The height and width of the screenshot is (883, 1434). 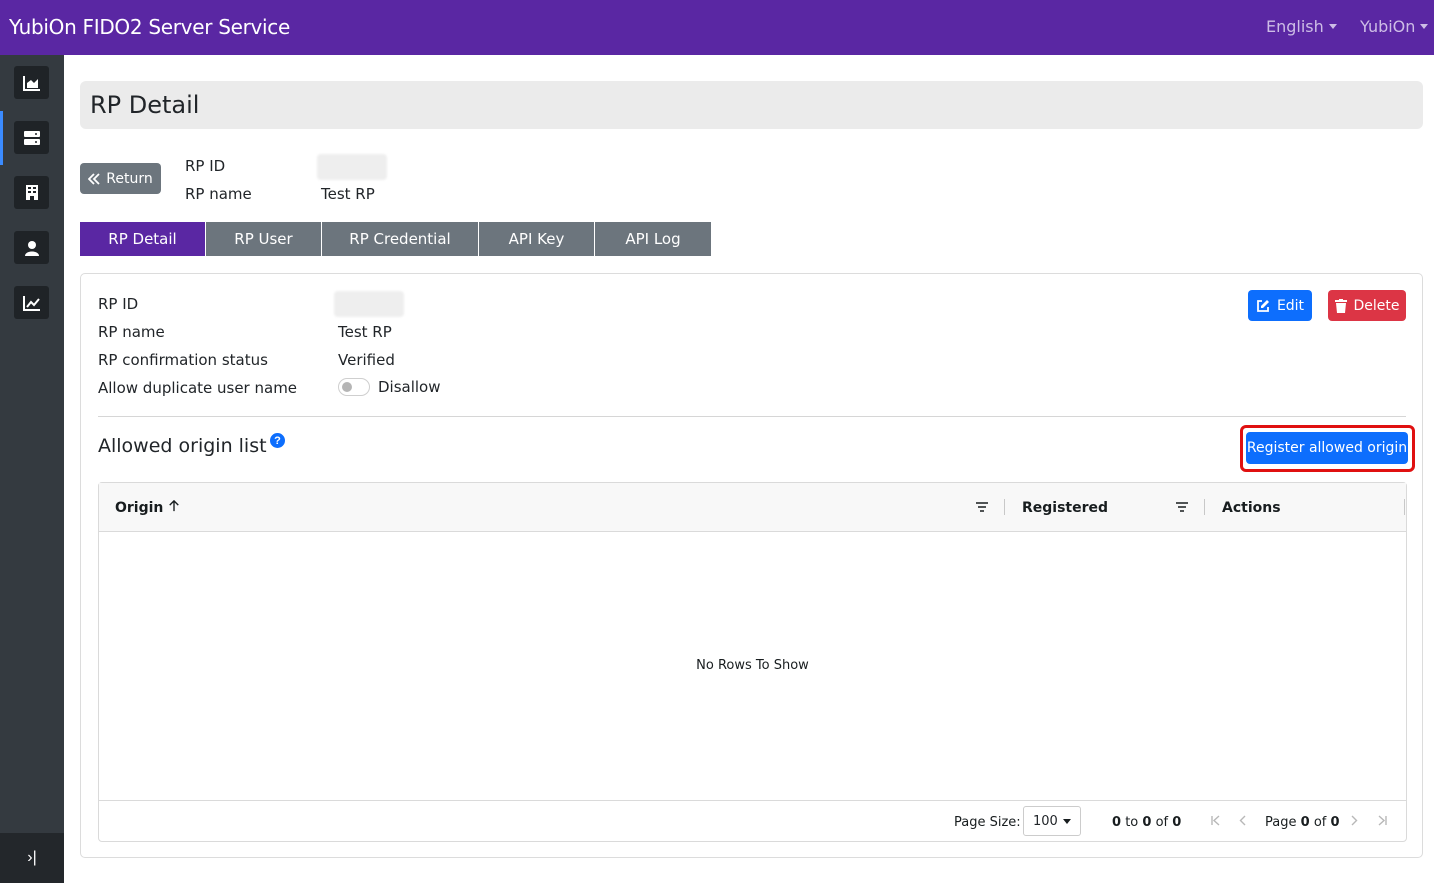 I want to click on sidebar-active-indicator, so click(x=1, y=138).